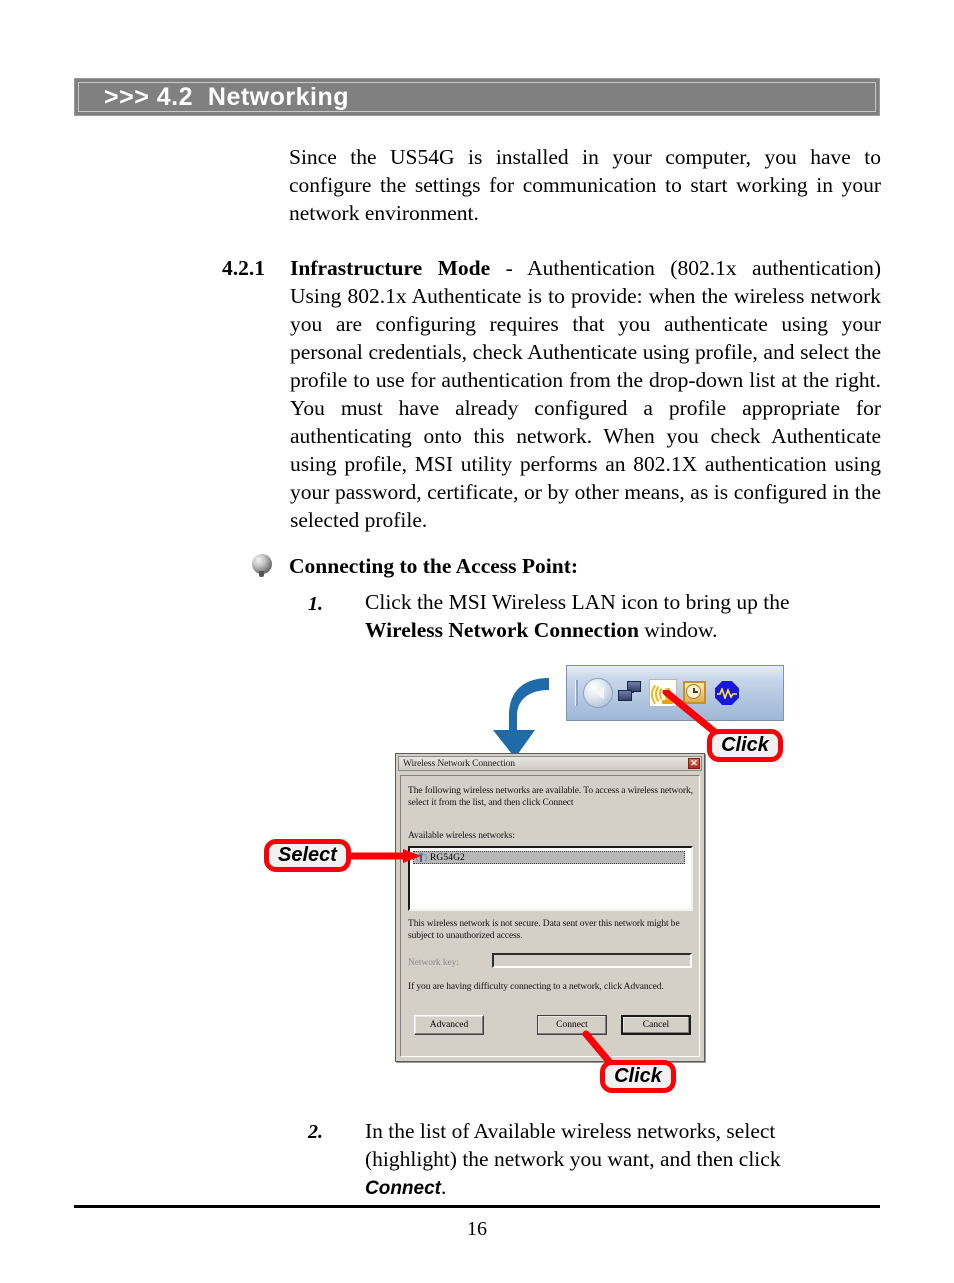 The height and width of the screenshot is (1283, 954). What do you see at coordinates (576, 693) in the screenshot?
I see `tray-grip-divider` at bounding box center [576, 693].